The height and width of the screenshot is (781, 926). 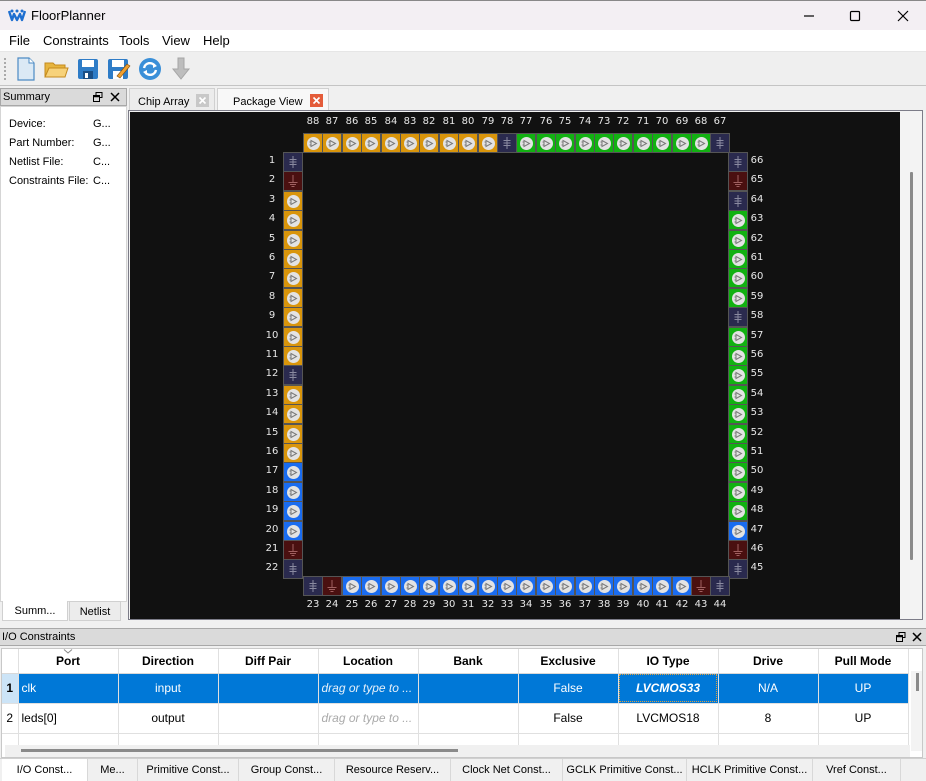 What do you see at coordinates (668, 718) in the screenshot?
I see `cell-io-type: LVCMOS18` at bounding box center [668, 718].